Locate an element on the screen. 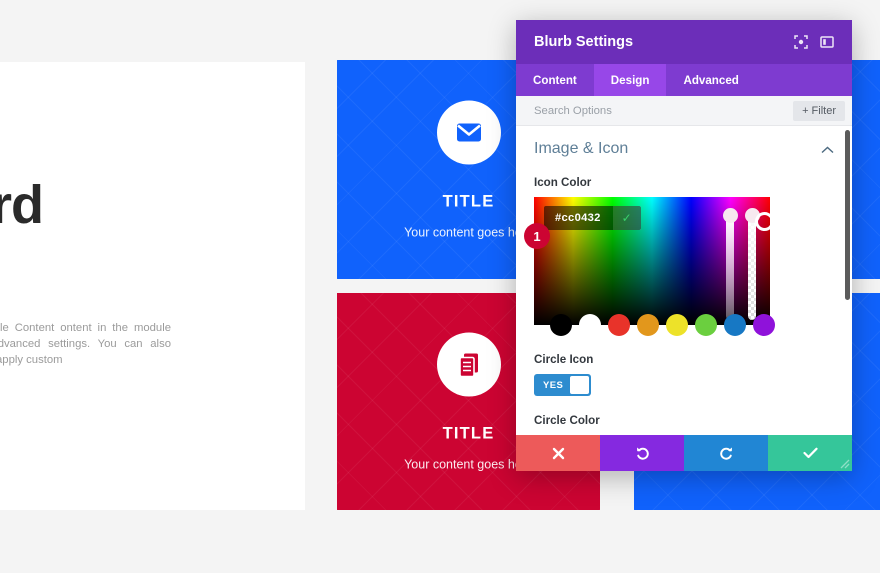 This screenshot has width=880, height=573. modal-action-bar is located at coordinates (684, 453).